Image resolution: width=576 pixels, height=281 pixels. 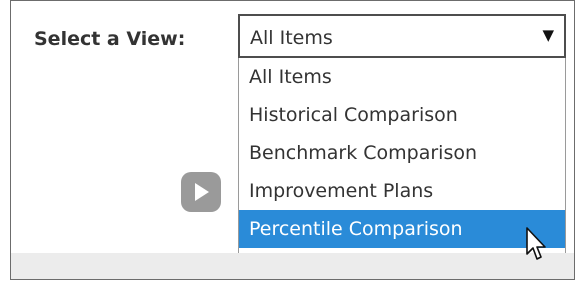 What do you see at coordinates (402, 191) in the screenshot?
I see `option-improvement-plans: Improvement Plans` at bounding box center [402, 191].